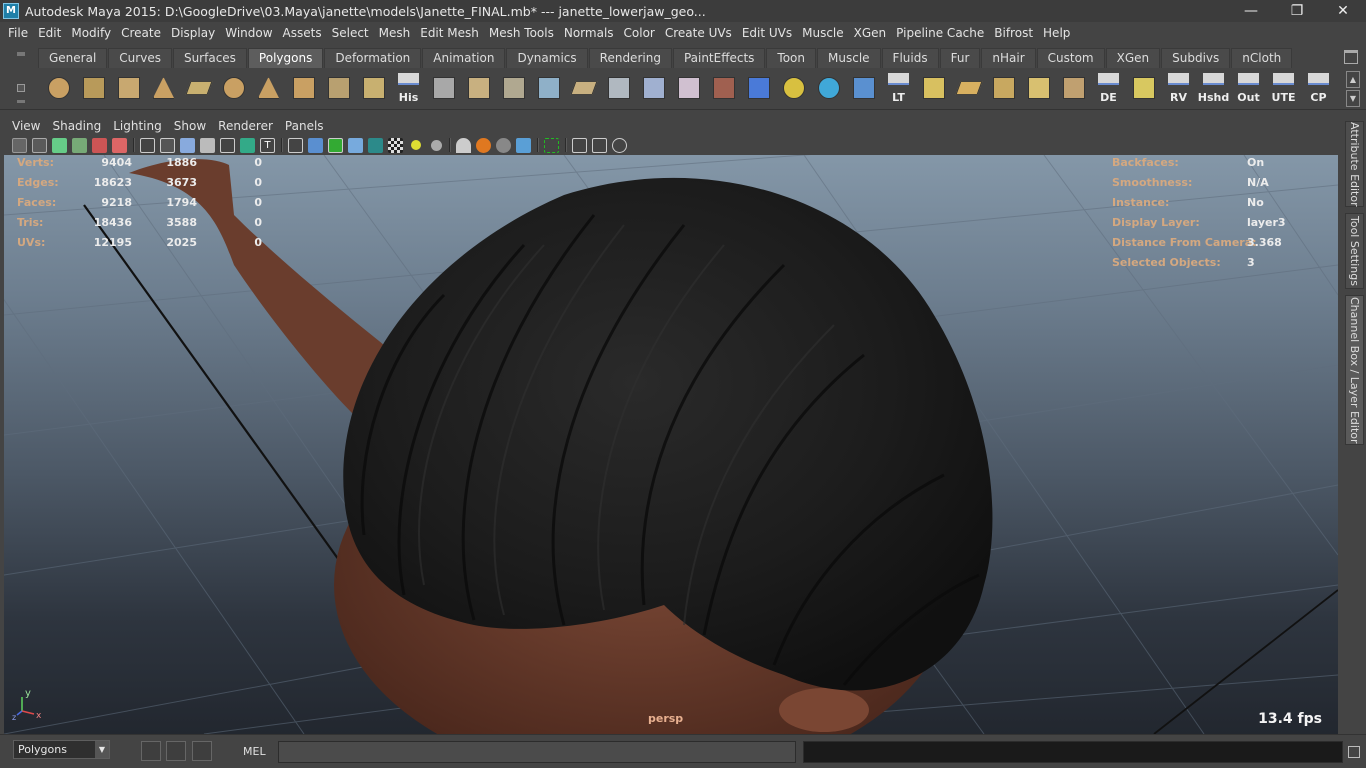  Describe the element at coordinates (39, 145) in the screenshot. I see `camera-attributes-icon` at that location.